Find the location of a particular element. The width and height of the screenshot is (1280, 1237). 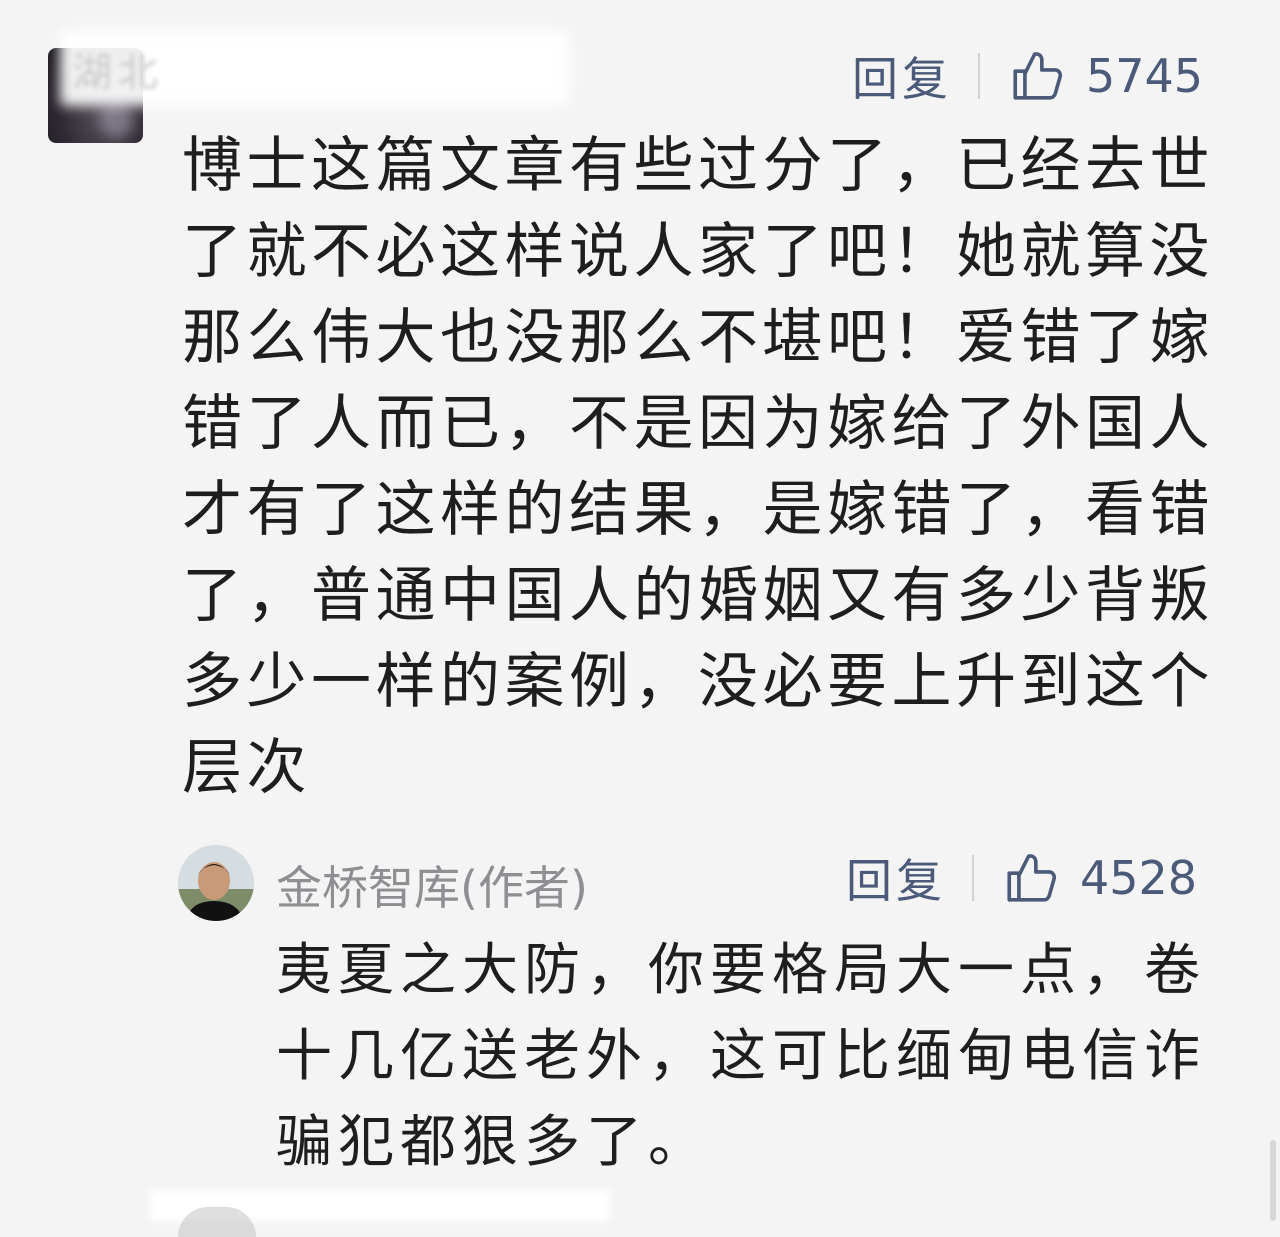

comment-actions: 回复 4528 is located at coordinates (1021, 878).